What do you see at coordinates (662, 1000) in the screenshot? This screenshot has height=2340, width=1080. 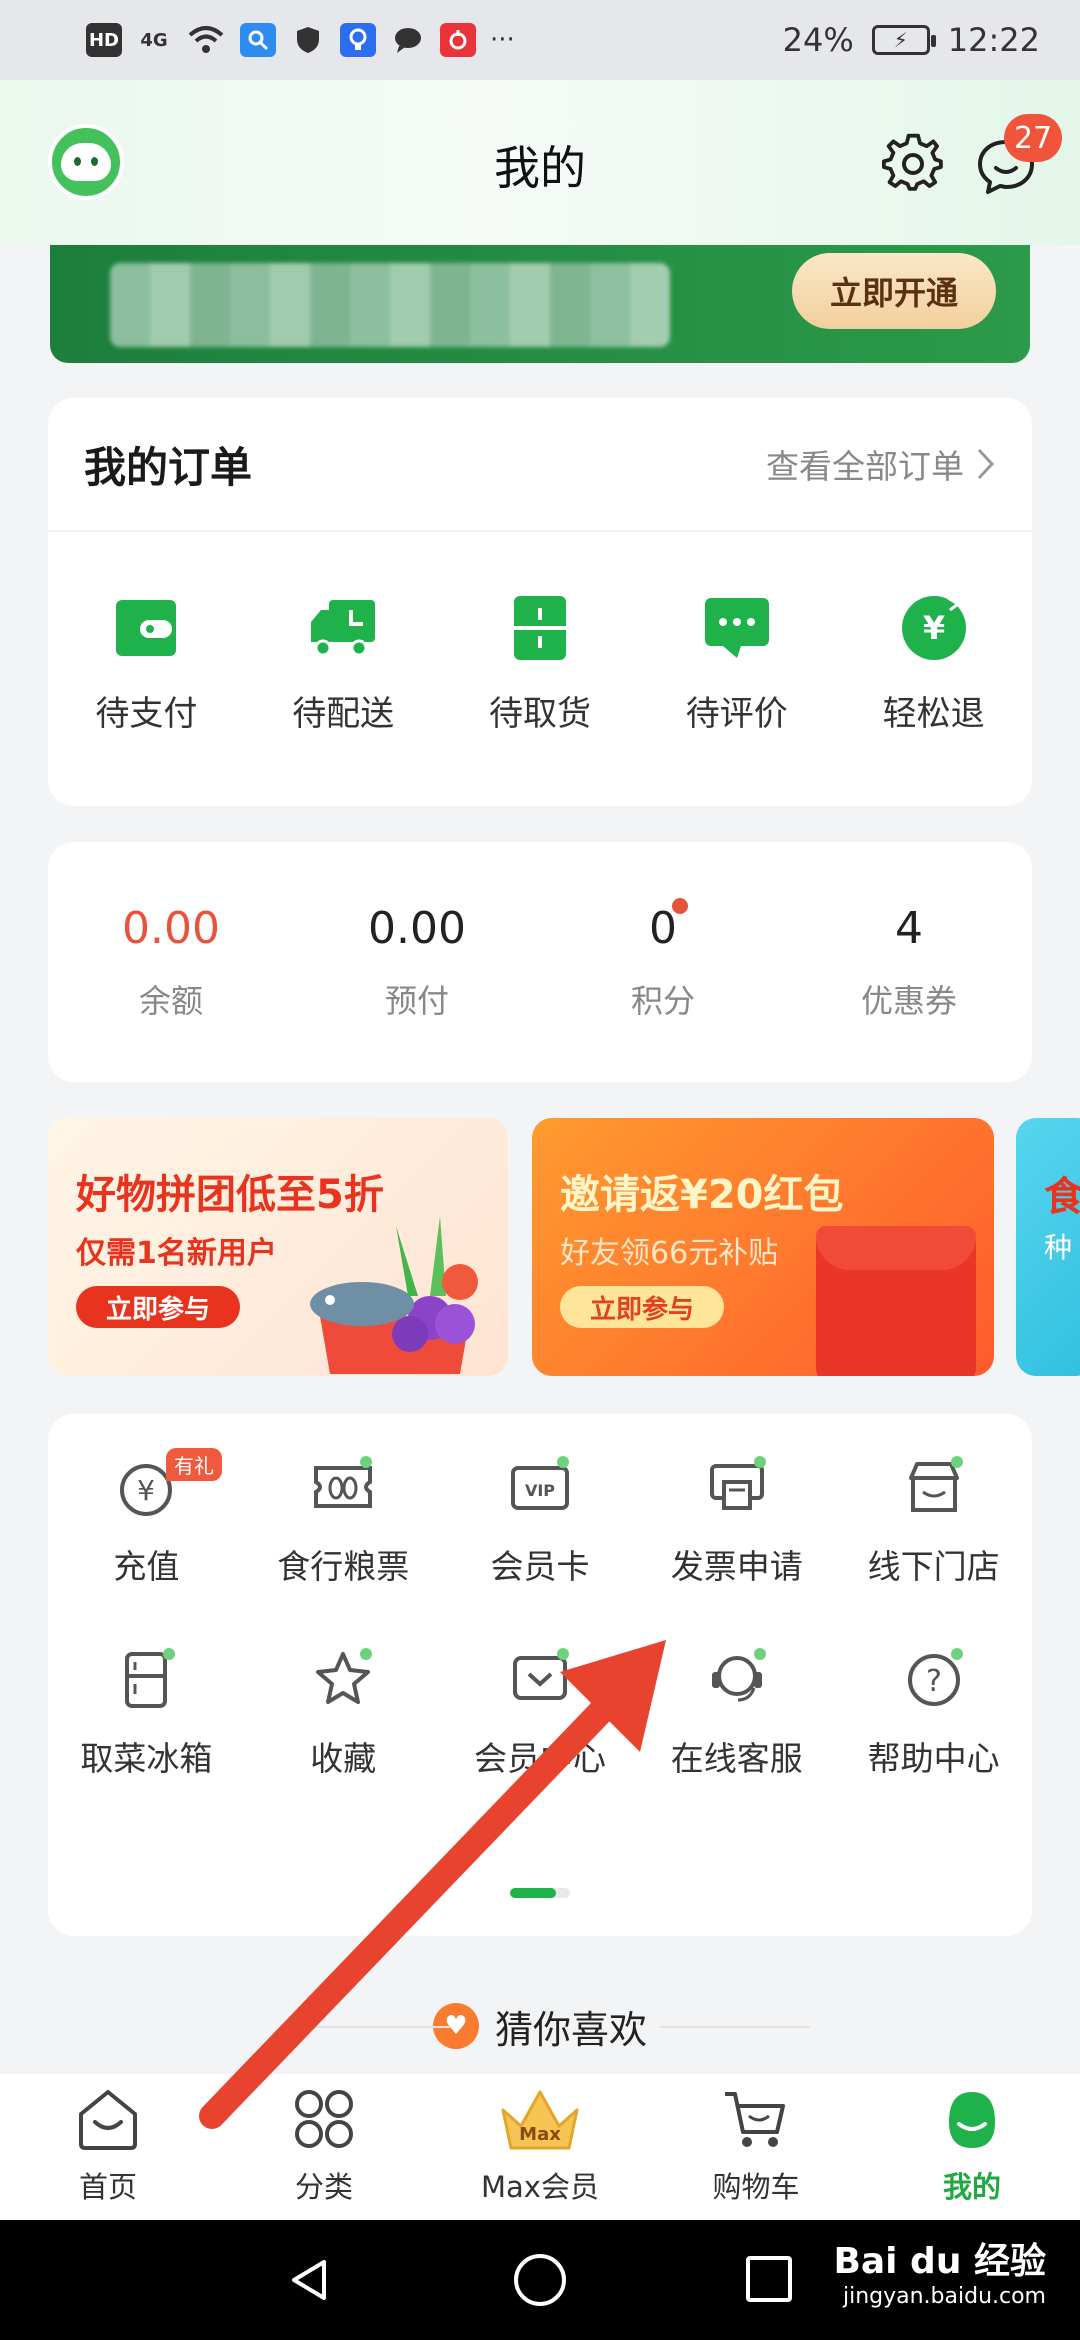 I see `points-label: 积分` at bounding box center [662, 1000].